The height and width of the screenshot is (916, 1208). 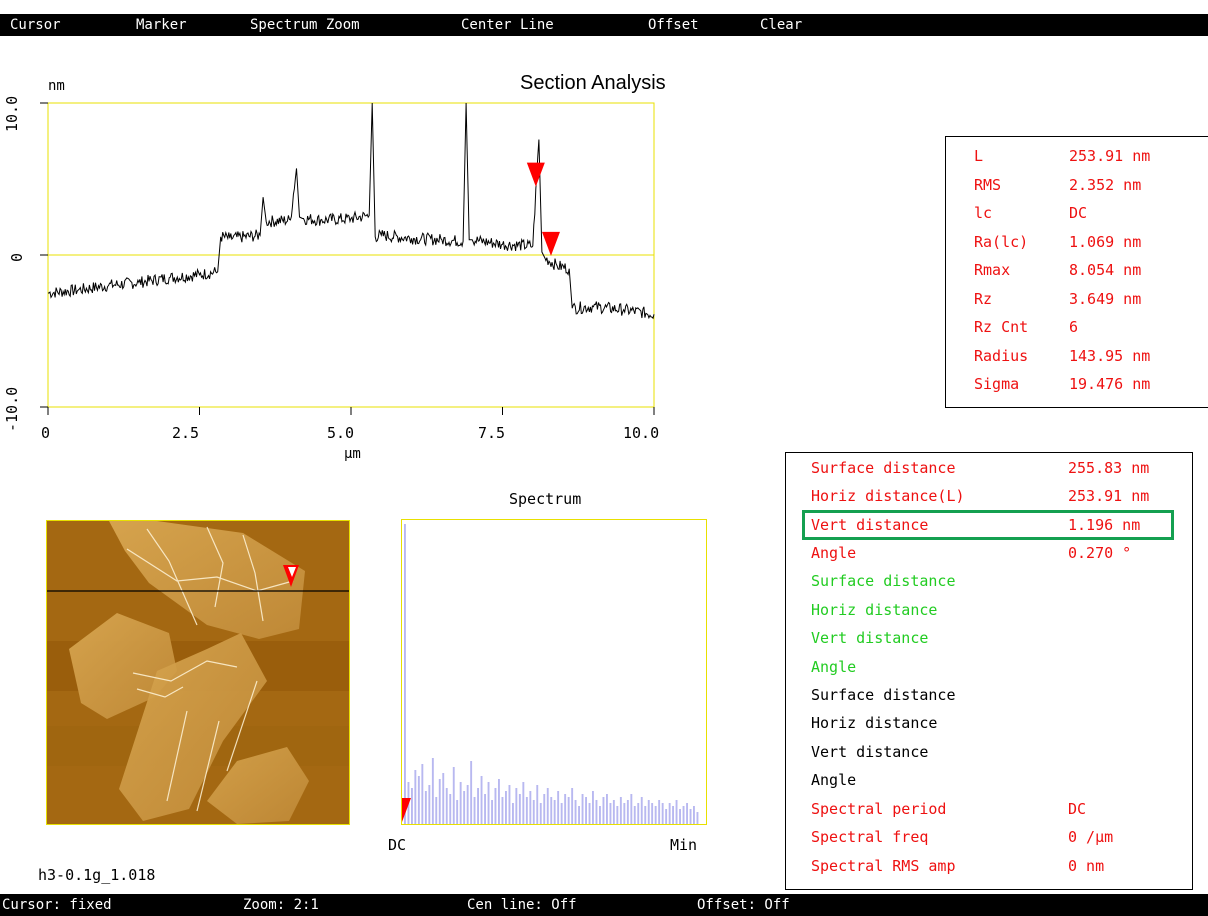 What do you see at coordinates (46, 433) in the screenshot?
I see `x-tick-0: 0` at bounding box center [46, 433].